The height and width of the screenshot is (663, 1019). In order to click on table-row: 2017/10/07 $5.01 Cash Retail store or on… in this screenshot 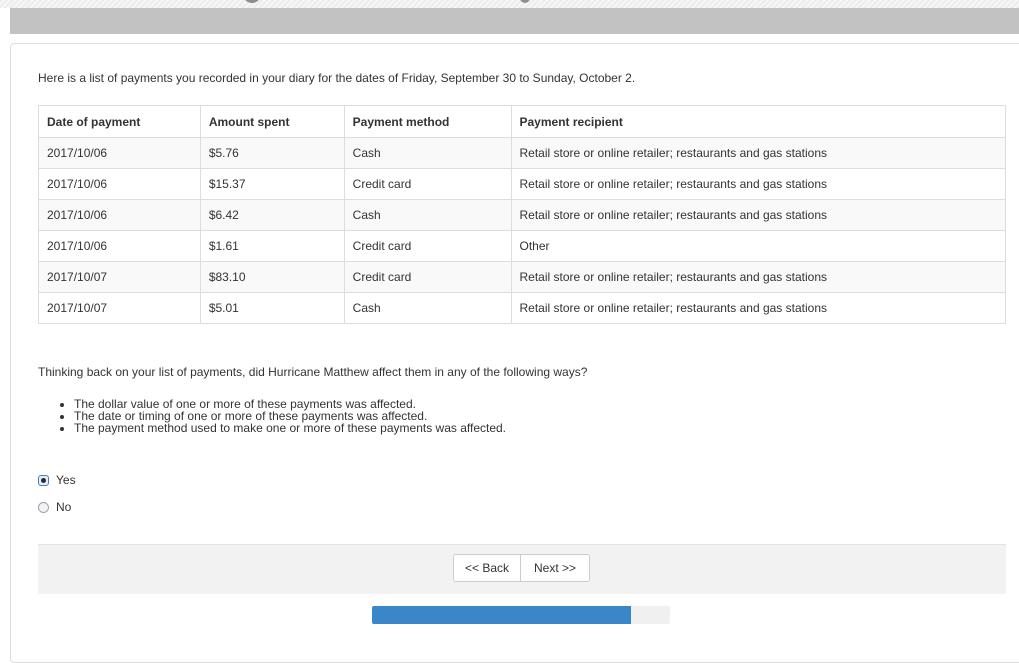, I will do `click(522, 308)`.